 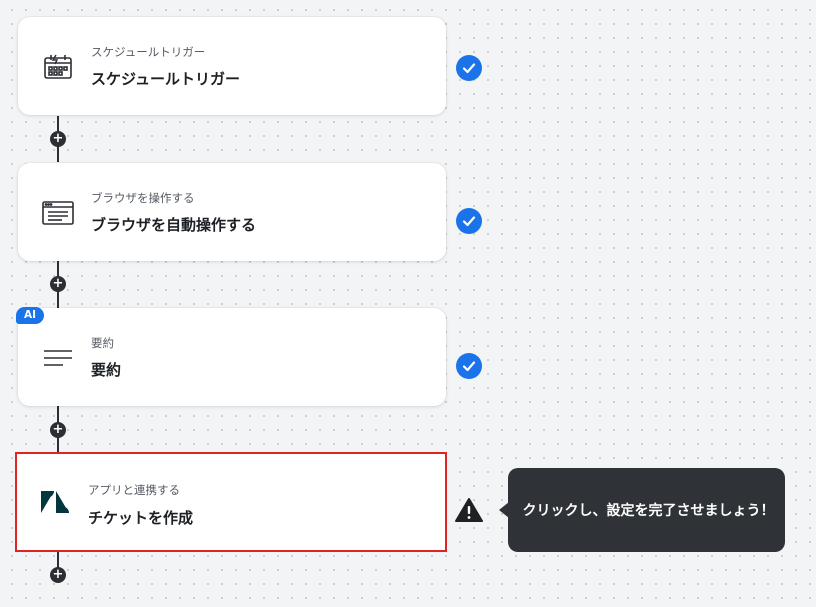 I want to click on tooltip-text: クリックし、設定を完了させましょう！, so click(x=648, y=511).